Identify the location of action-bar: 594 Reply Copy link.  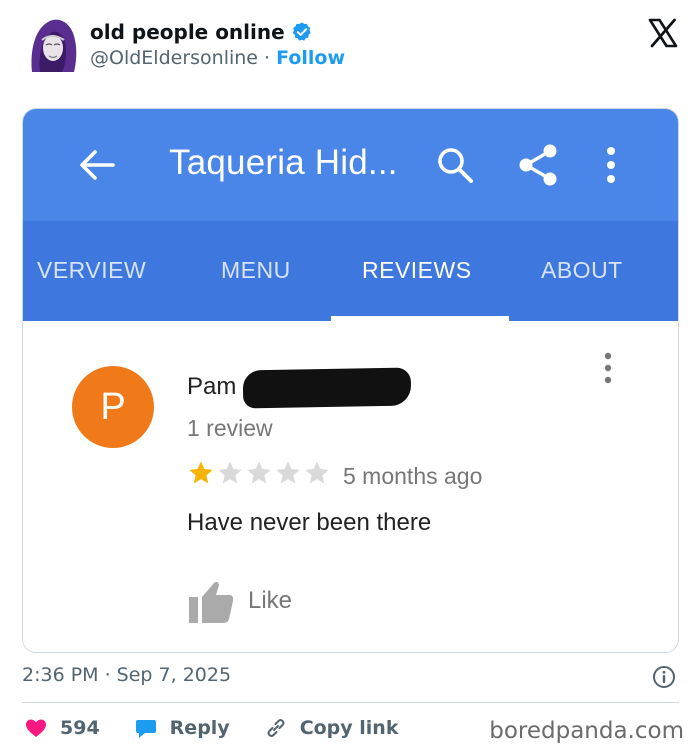
(228, 728).